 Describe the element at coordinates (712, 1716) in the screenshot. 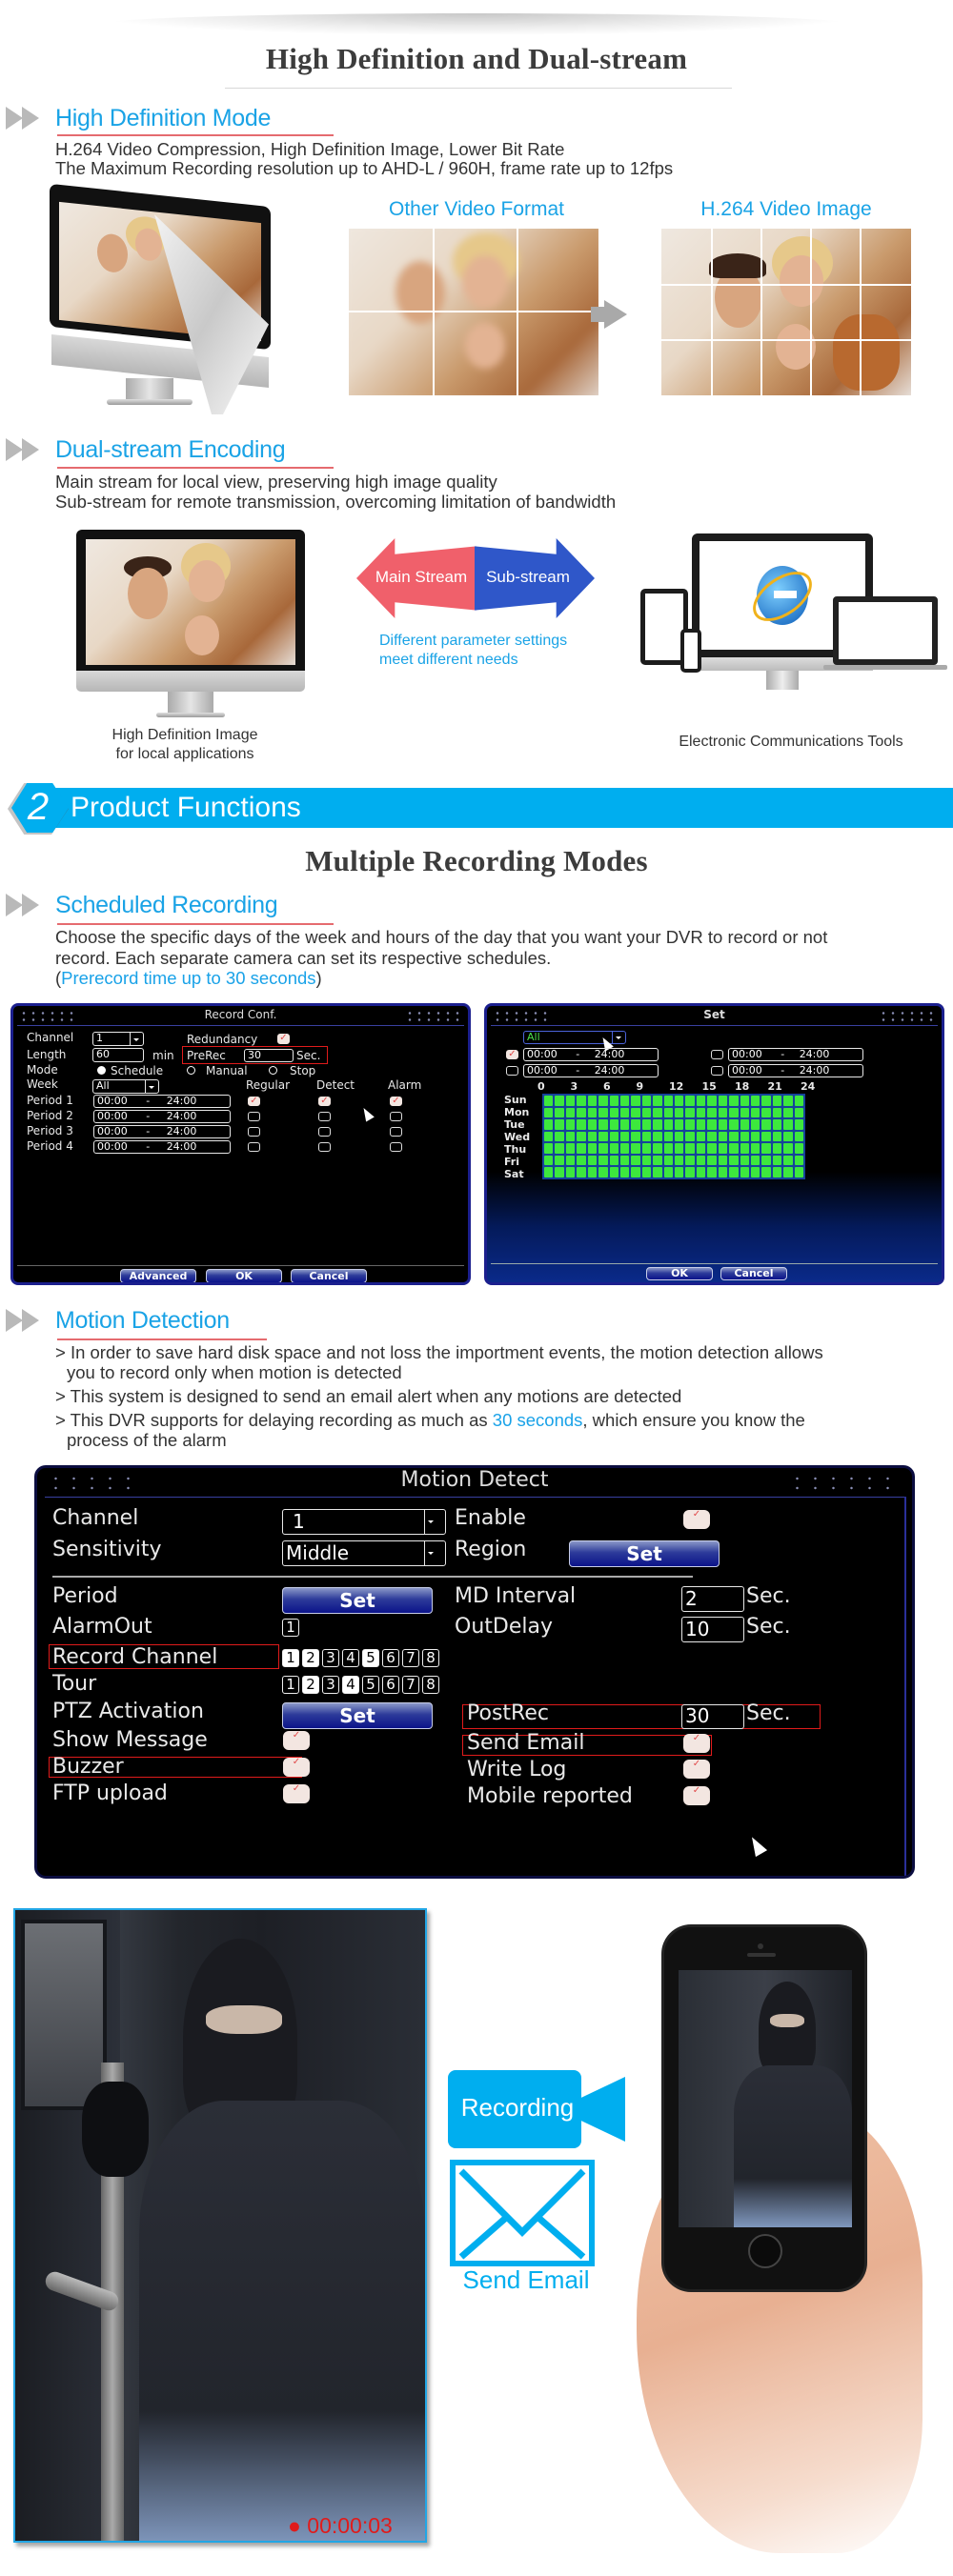

I see `md-postrec-input: 30` at that location.